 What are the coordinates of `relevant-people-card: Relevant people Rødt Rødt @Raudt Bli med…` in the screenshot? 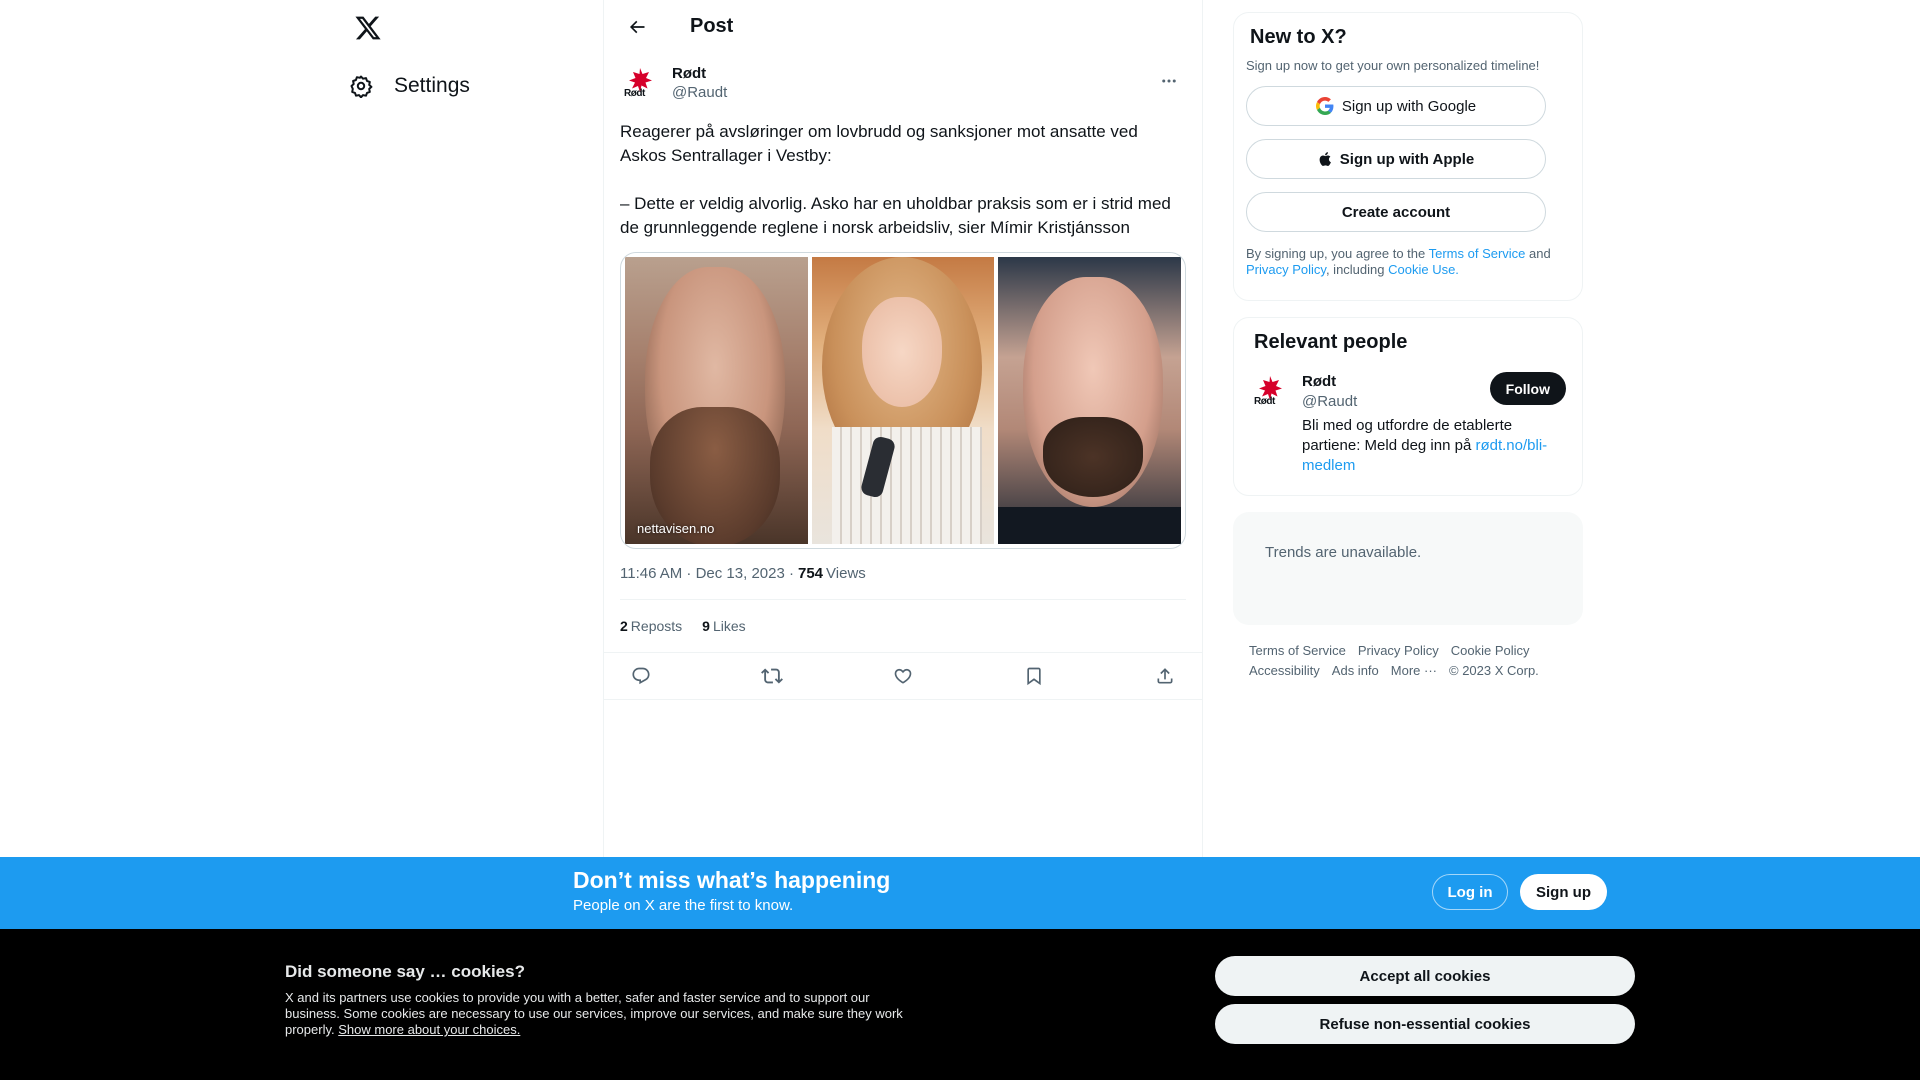 It's located at (1408, 406).